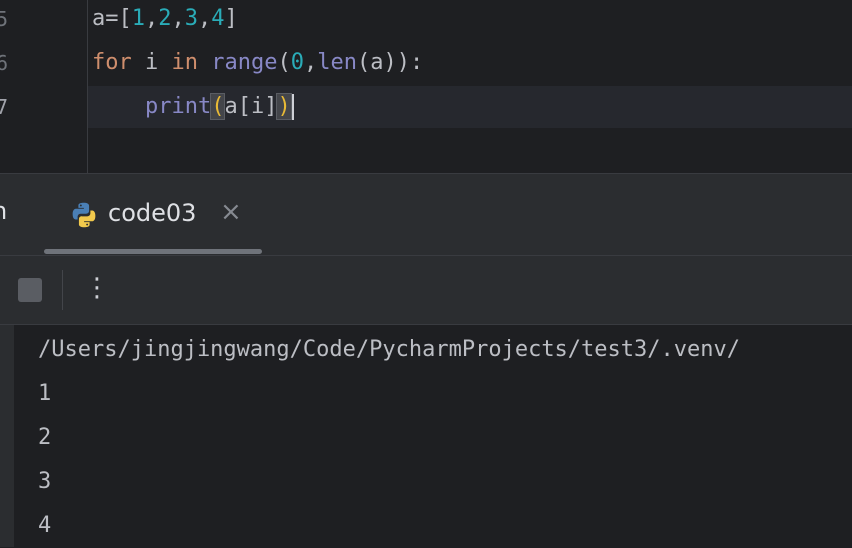 This screenshot has width=852, height=548. I want to click on line-number: 6, so click(4, 63).